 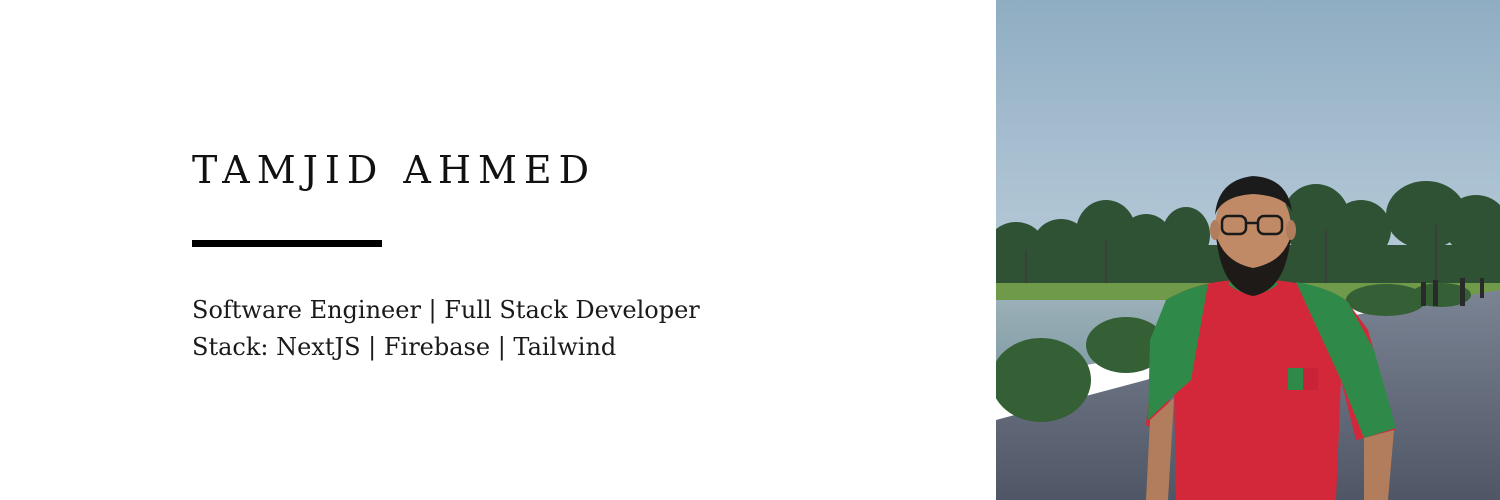 I want to click on shirt-crest, so click(x=1303, y=379).